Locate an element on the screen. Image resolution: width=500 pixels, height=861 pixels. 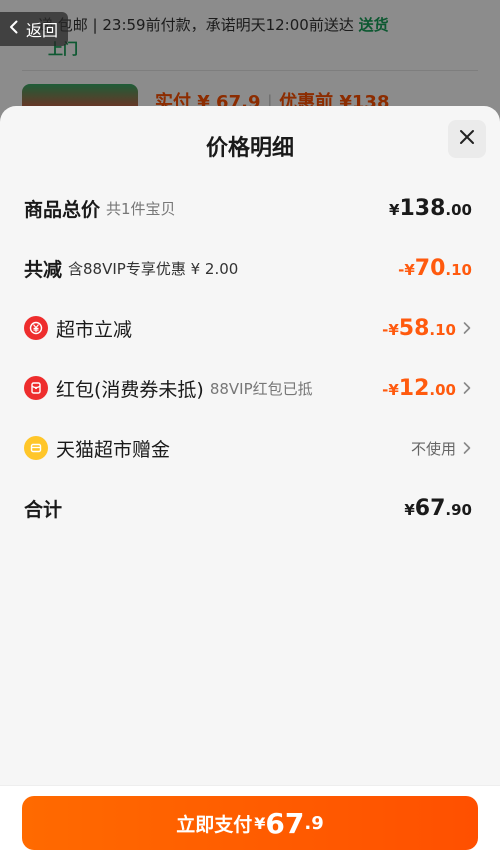
row-label: 红包(消费券未抵) is located at coordinates (130, 389).